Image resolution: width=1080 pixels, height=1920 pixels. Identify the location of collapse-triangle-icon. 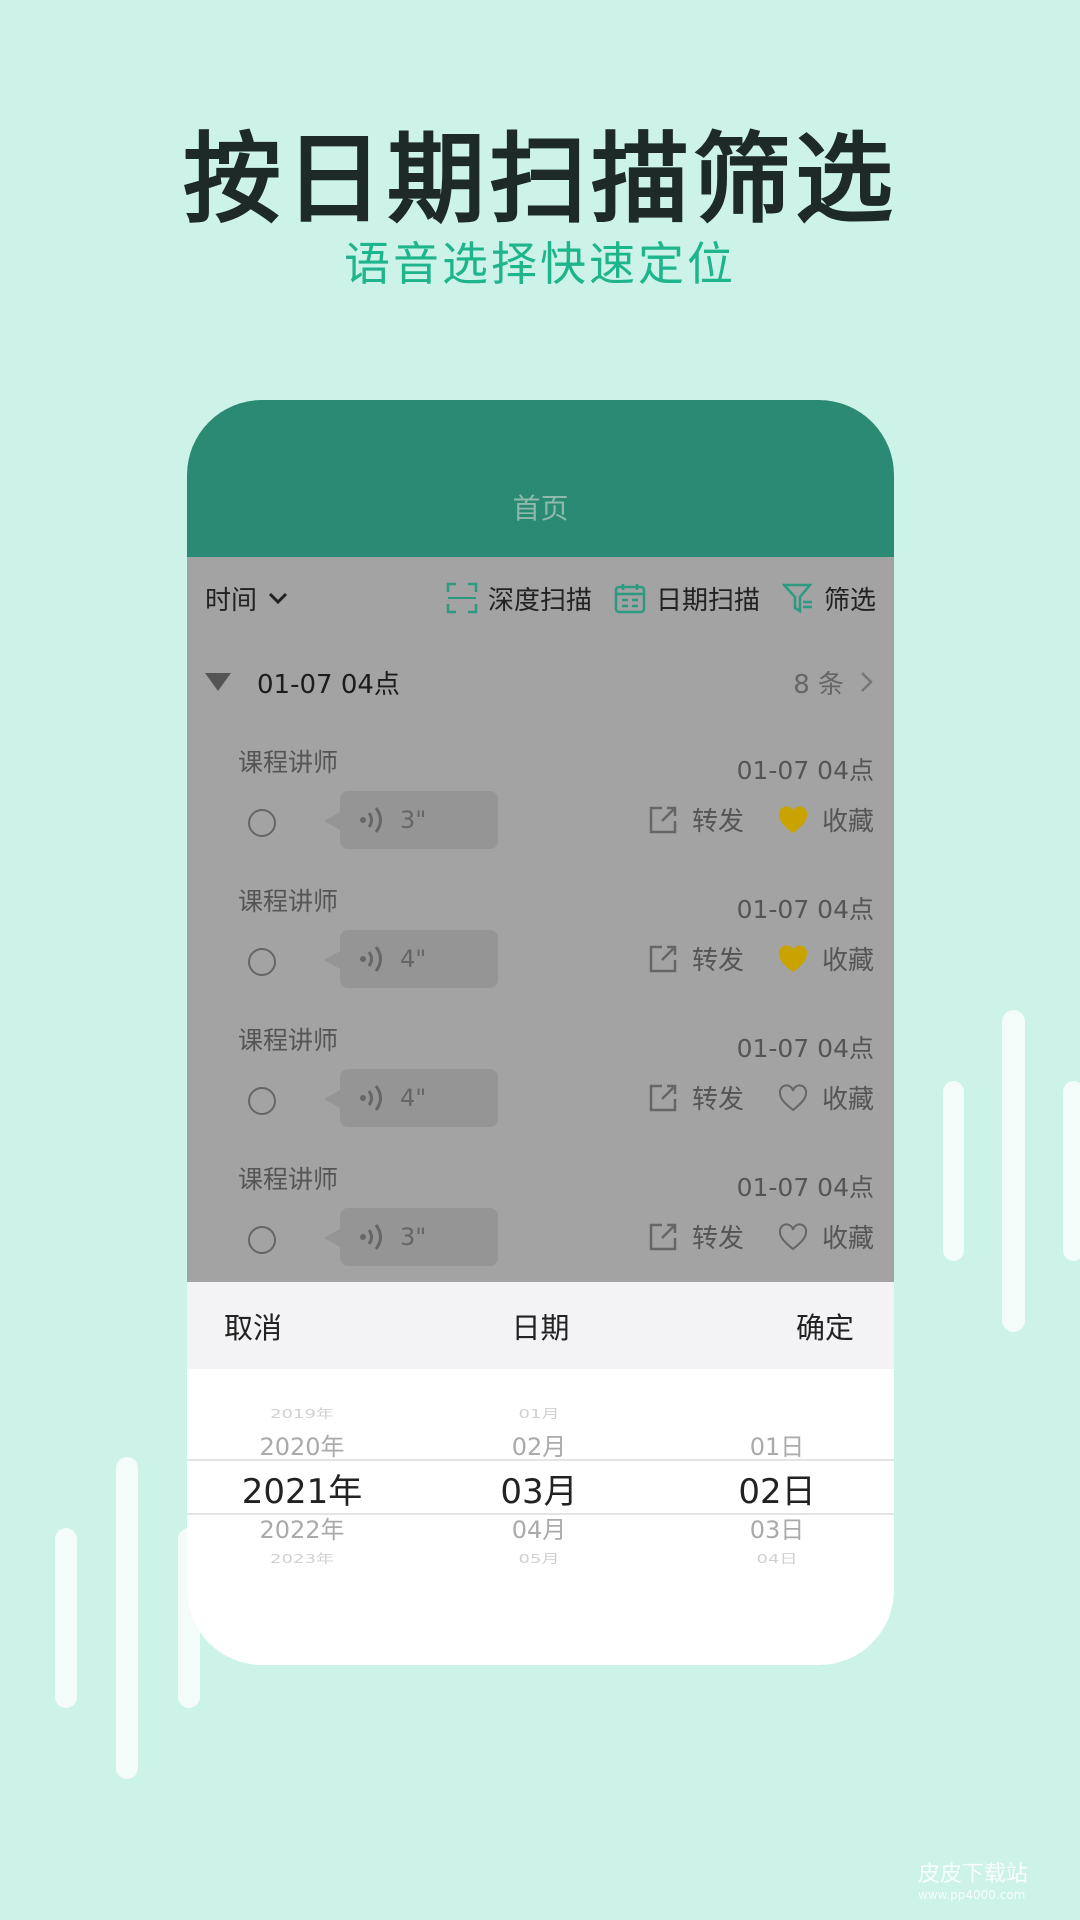
(218, 682).